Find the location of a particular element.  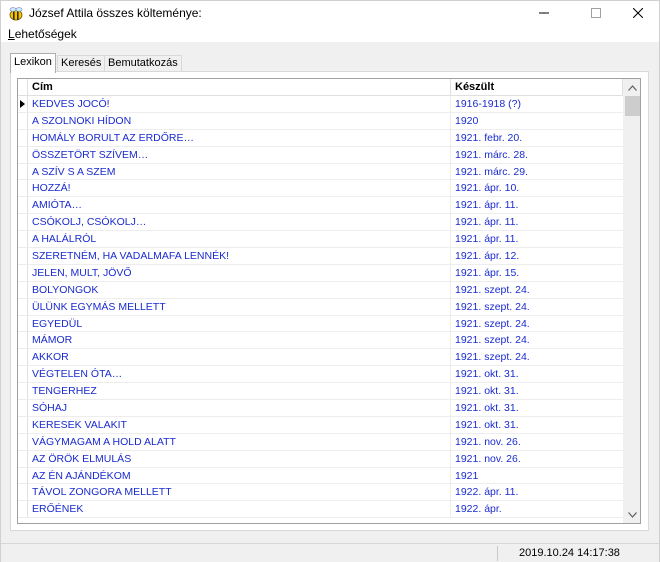

cell-title: AKKOR is located at coordinates (239, 357).